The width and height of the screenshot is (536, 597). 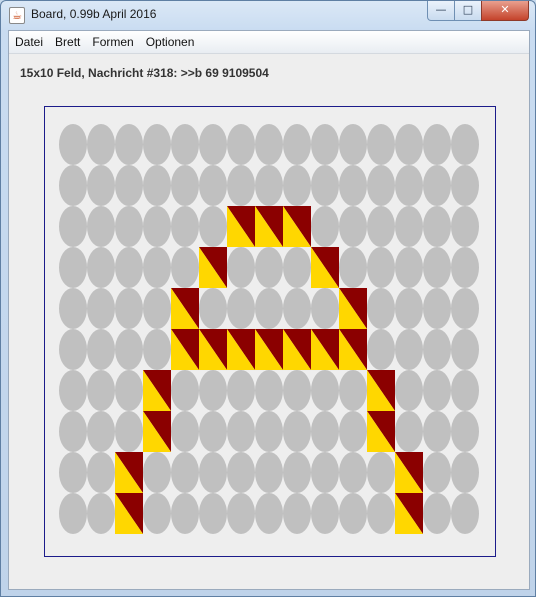 I want to click on menu-optionen: Optionen, so click(x=170, y=42).